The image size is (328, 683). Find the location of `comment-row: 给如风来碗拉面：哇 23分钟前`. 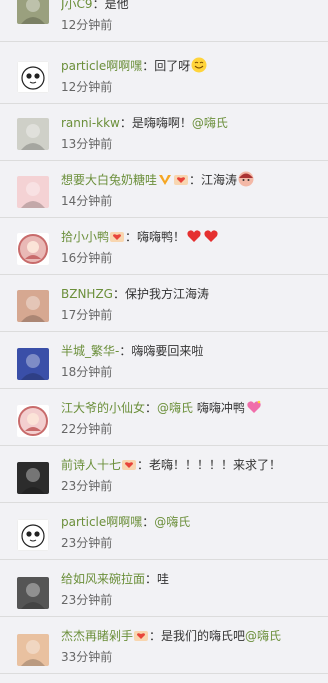

comment-row: 给如风来碗拉面：哇 23分钟前 is located at coordinates (164, 588).